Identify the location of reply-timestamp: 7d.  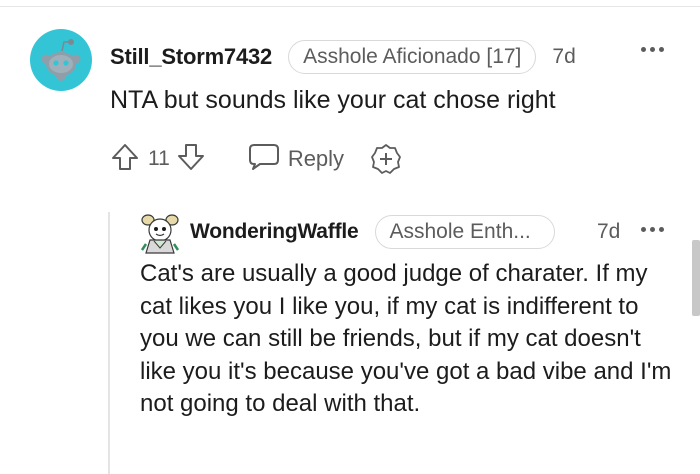
(608, 232).